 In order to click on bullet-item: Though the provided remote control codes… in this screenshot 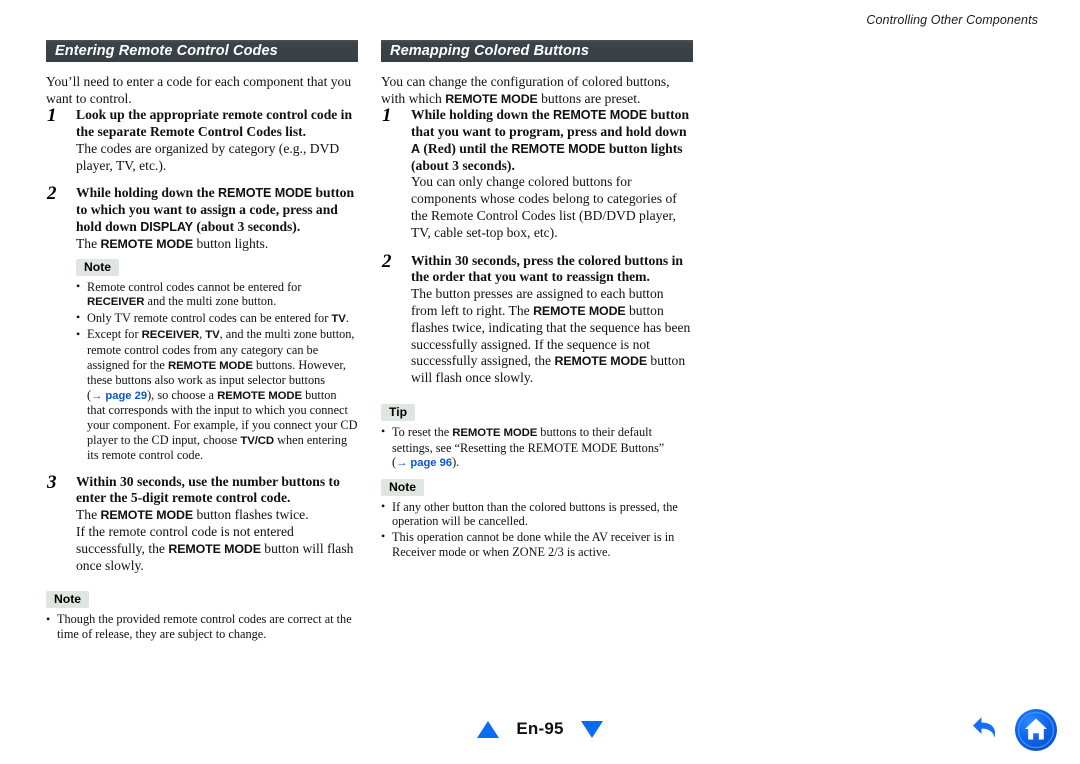, I will do `click(202, 626)`.